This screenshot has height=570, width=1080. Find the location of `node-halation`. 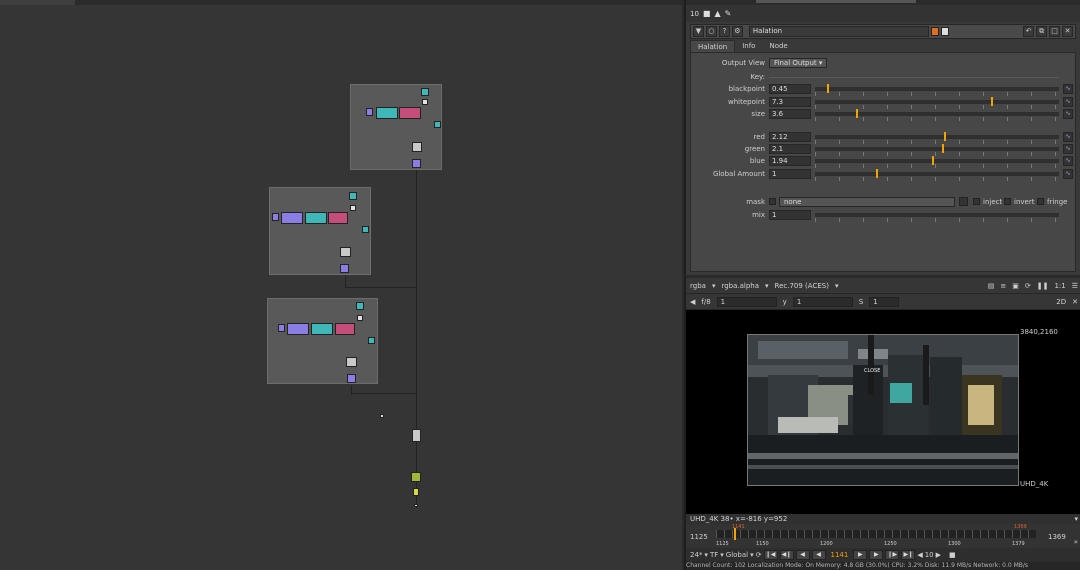

node-halation is located at coordinates (416, 435).